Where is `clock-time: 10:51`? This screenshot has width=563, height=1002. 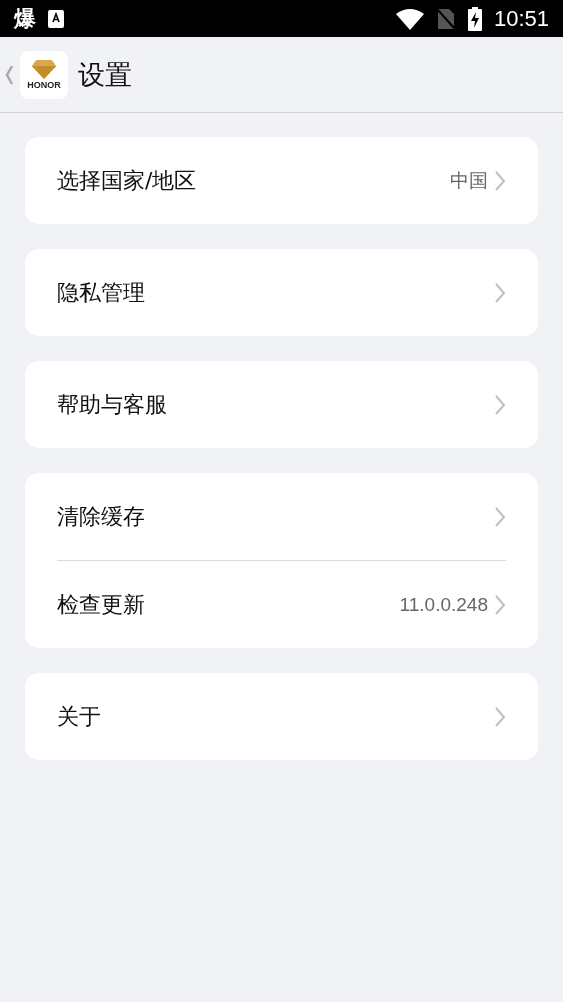
clock-time: 10:51 is located at coordinates (521, 18).